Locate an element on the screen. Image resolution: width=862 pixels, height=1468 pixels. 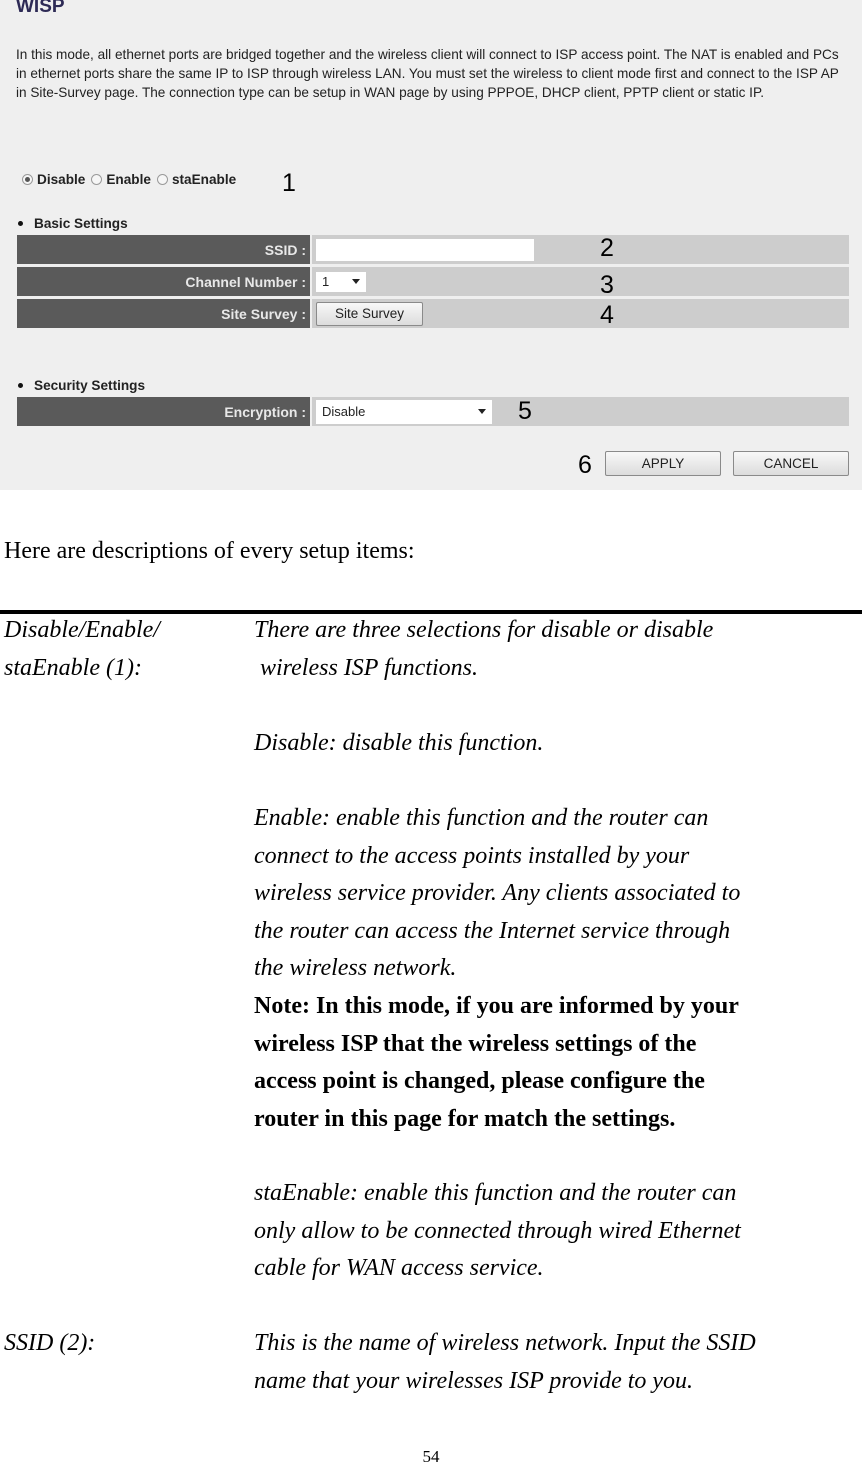
channel-row: Channel Number : 1 is located at coordinates (433, 281).